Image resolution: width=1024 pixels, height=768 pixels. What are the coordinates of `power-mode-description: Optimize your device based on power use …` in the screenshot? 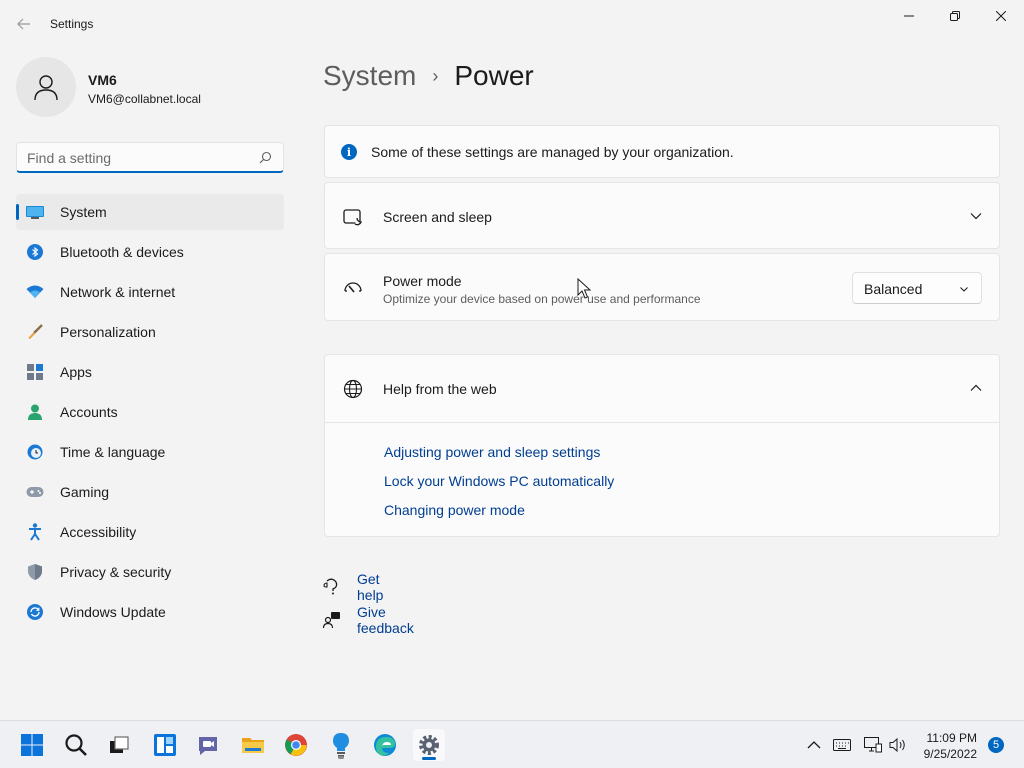 It's located at (542, 299).